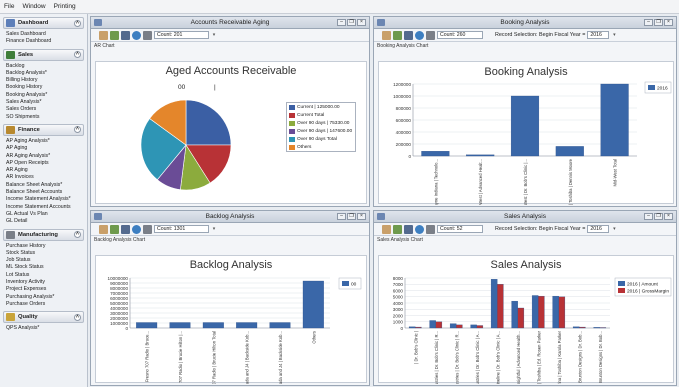 Image resolution: width=679 pixels, height=387 pixels. What do you see at coordinates (43, 185) in the screenshot?
I see `sidebar-item: Balance Sheet Analysis*` at bounding box center [43, 185].